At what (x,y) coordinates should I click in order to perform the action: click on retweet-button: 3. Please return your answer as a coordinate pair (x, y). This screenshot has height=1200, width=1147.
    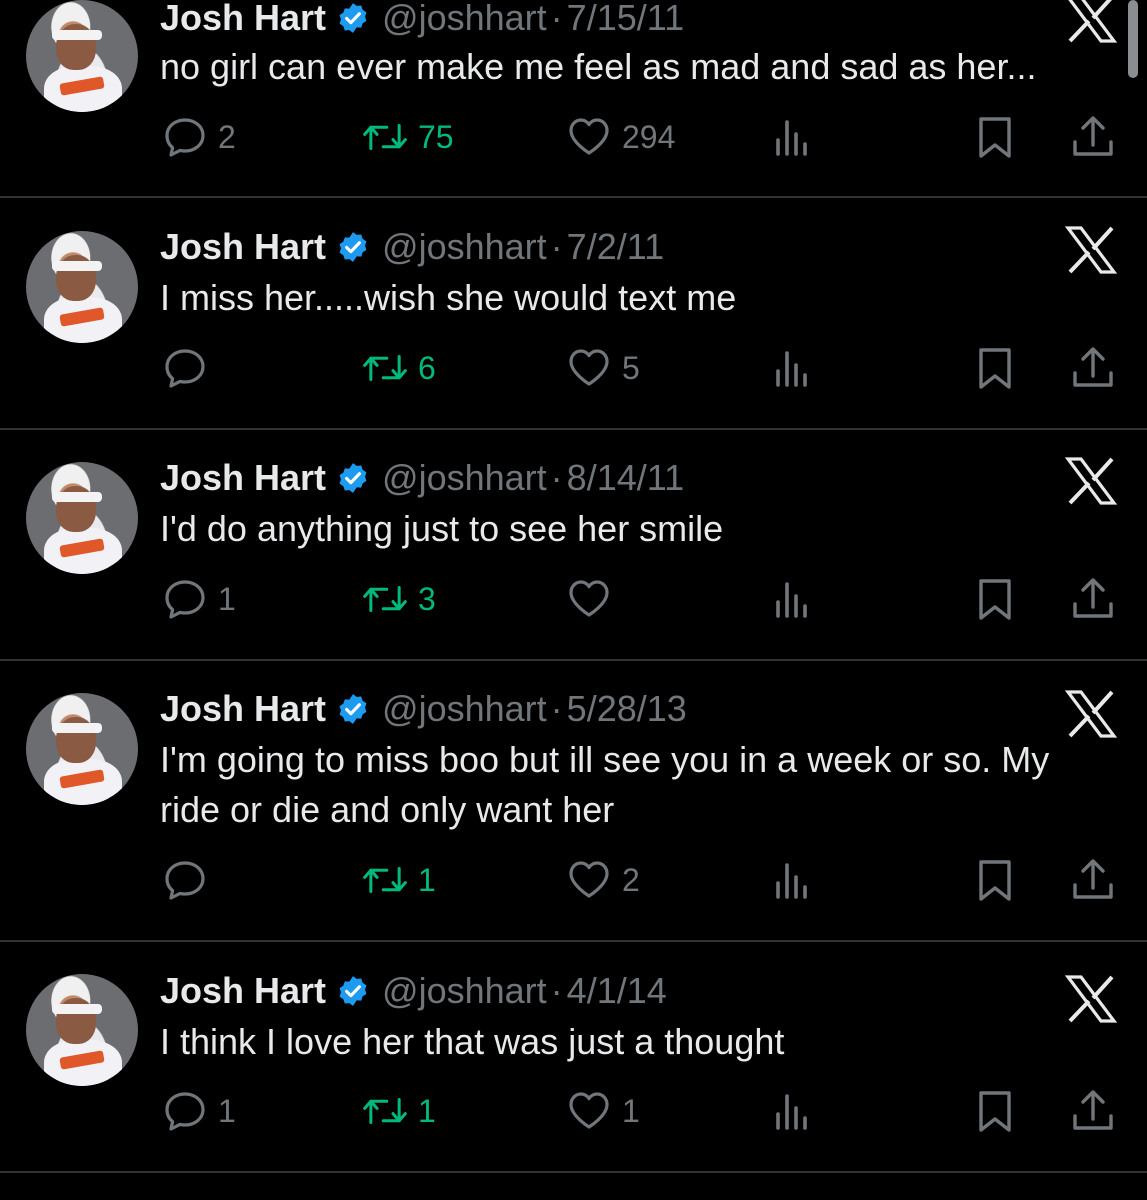
    Looking at the image, I should click on (399, 599).